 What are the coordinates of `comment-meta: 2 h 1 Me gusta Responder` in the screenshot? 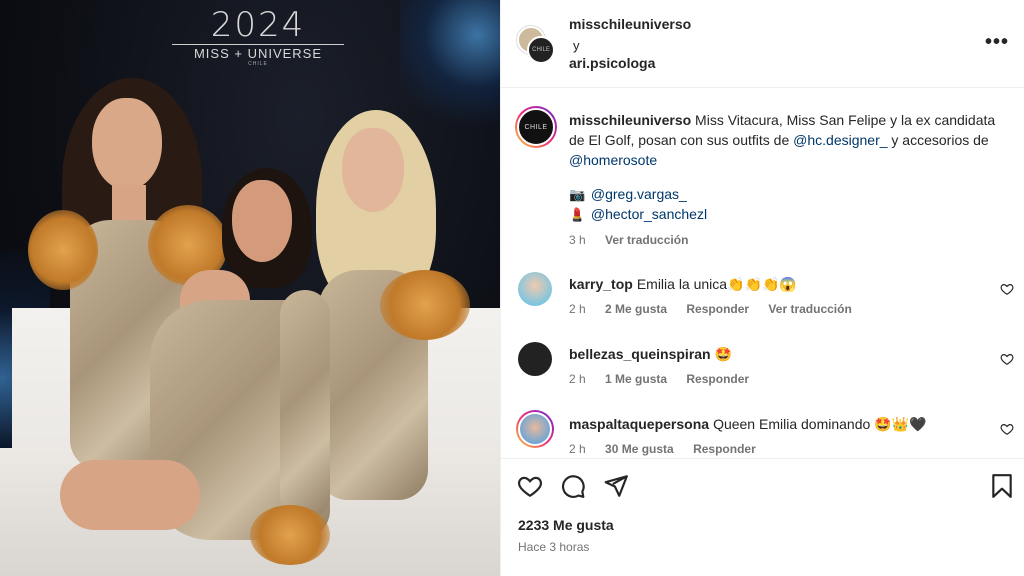 It's located at (659, 379).